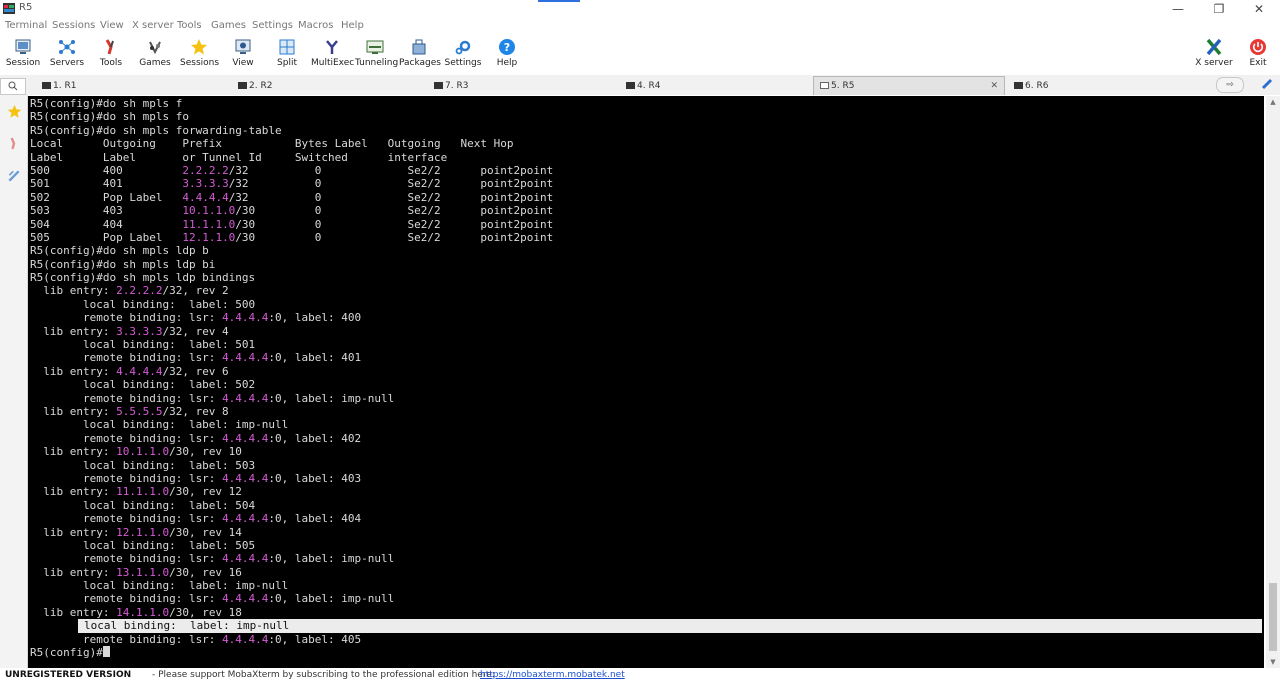 This screenshot has height=680, width=1280. Describe the element at coordinates (646, 545) in the screenshot. I see `terminal-line: local binding: label: 505` at that location.